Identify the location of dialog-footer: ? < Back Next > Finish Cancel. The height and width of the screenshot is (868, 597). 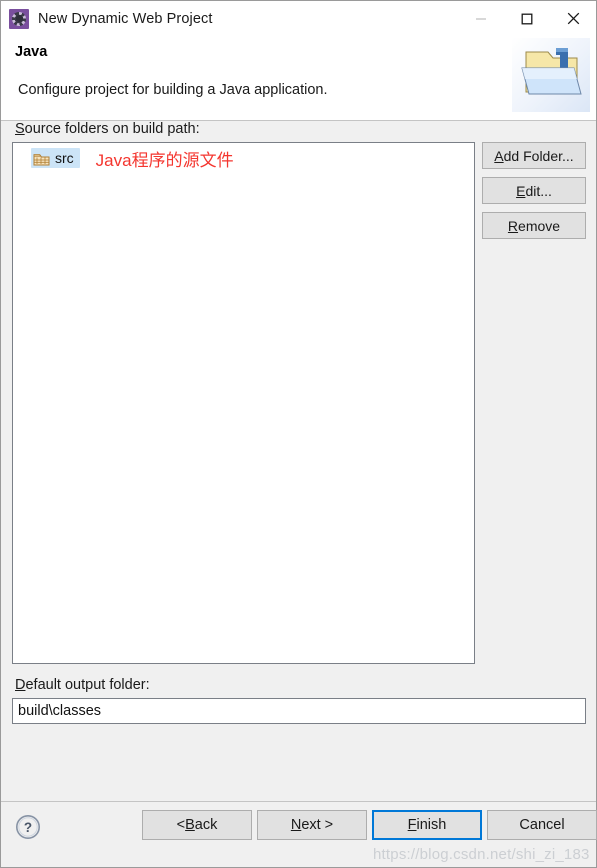
(299, 834).